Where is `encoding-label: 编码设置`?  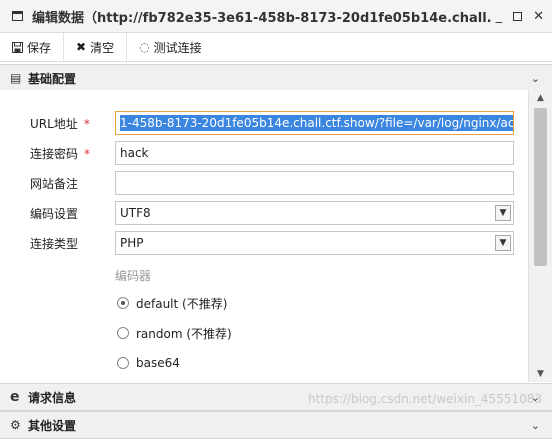 encoding-label: 编码设置 is located at coordinates (54, 213).